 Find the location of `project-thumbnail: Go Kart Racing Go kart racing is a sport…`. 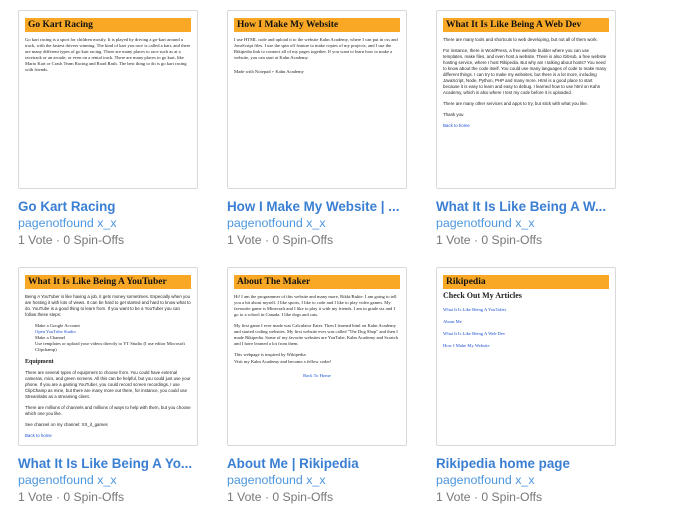

project-thumbnail: Go Kart Racing Go kart racing is a sport… is located at coordinates (108, 99).